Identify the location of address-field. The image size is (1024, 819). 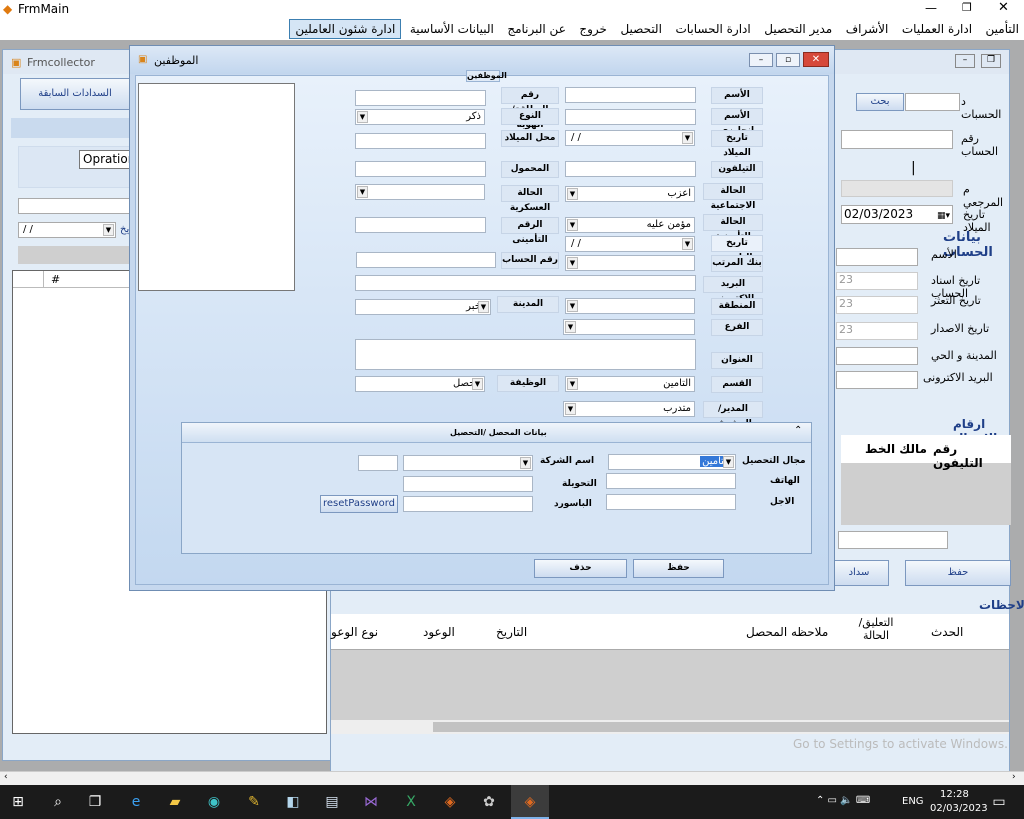
(525, 354).